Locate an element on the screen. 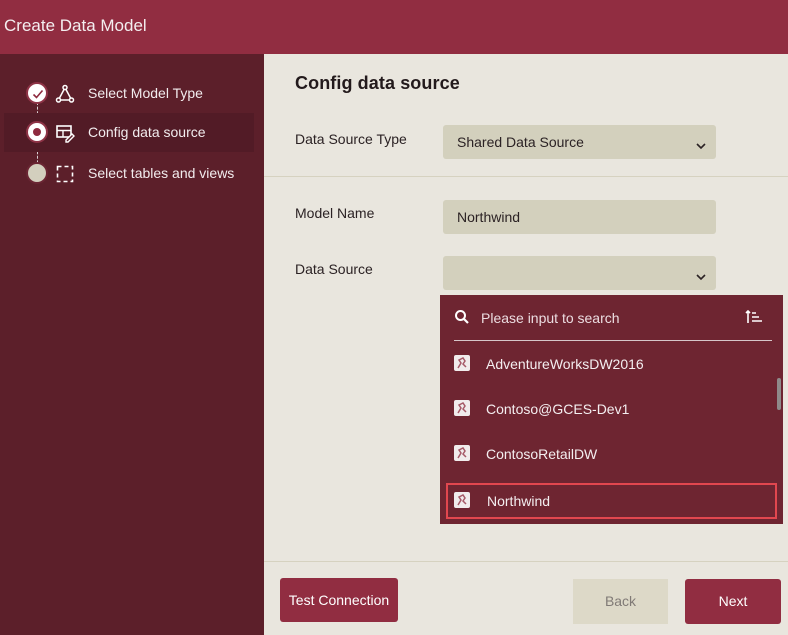 The width and height of the screenshot is (788, 635). step-config-data-source: Config data source is located at coordinates (129, 132).